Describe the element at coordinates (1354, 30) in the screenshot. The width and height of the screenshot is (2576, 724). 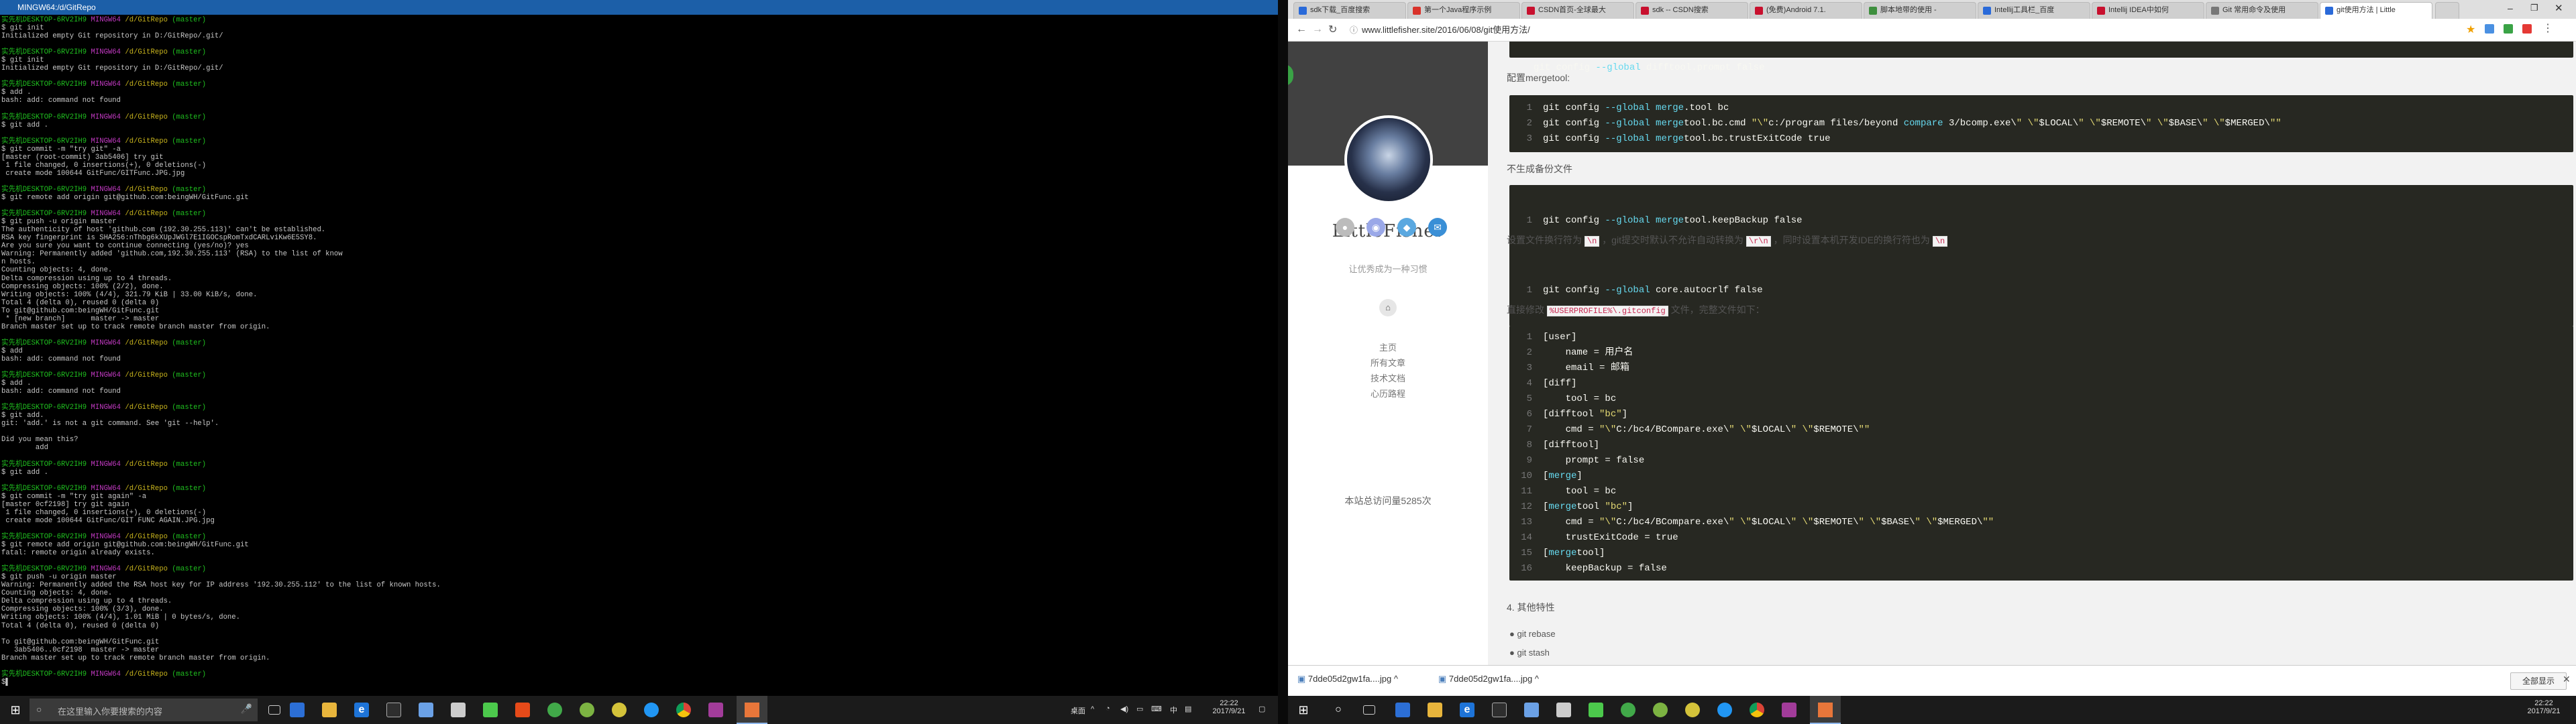
I see `page-info-icon: ⓘ` at that location.